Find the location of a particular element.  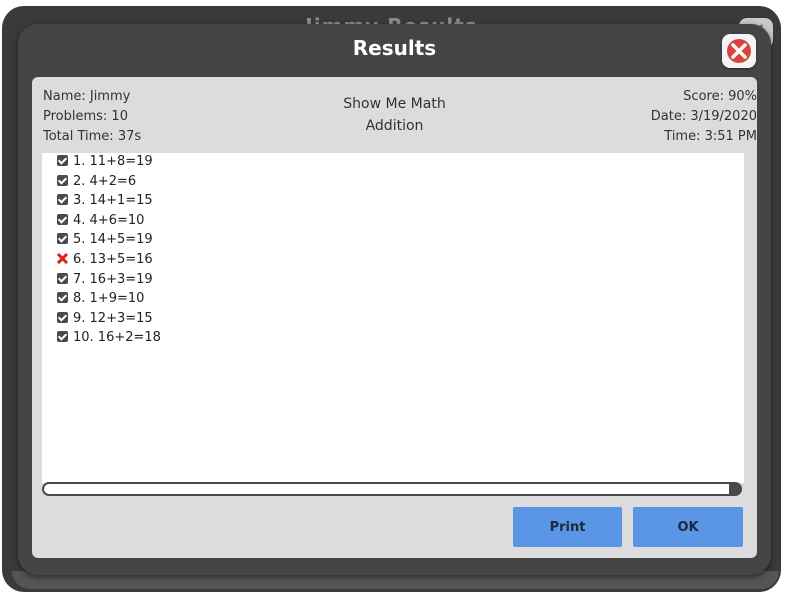

dialog-title: Results is located at coordinates (394, 48).